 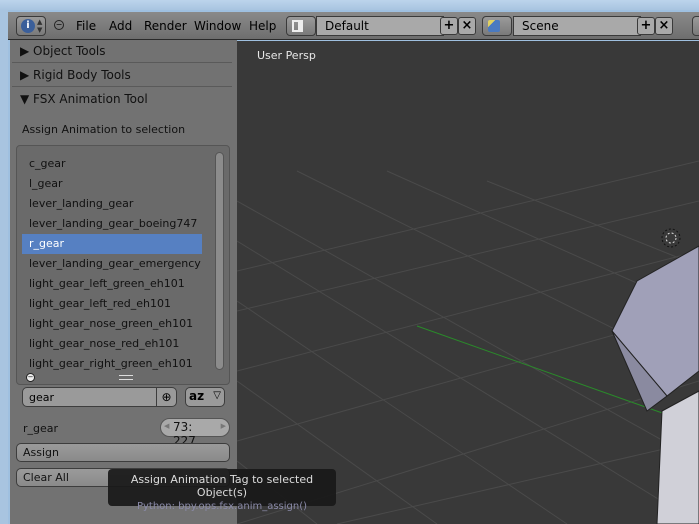 I want to click on scene-icon, so click(x=494, y=26).